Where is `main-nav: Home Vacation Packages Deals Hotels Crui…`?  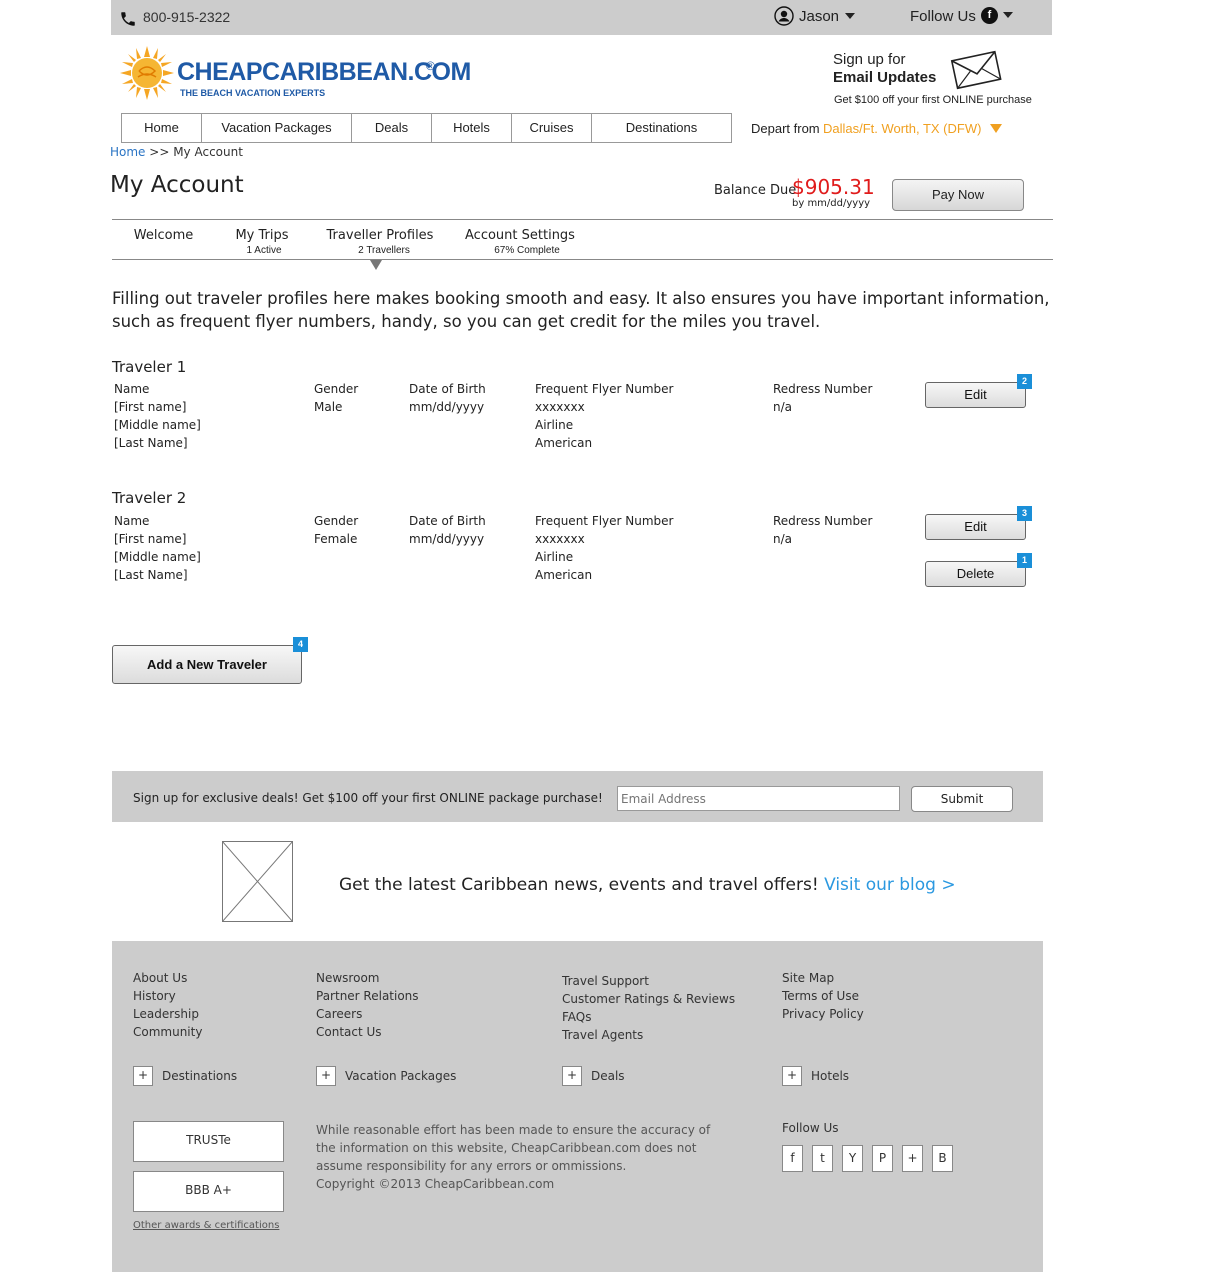 main-nav: Home Vacation Packages Deals Hotels Crui… is located at coordinates (426, 128).